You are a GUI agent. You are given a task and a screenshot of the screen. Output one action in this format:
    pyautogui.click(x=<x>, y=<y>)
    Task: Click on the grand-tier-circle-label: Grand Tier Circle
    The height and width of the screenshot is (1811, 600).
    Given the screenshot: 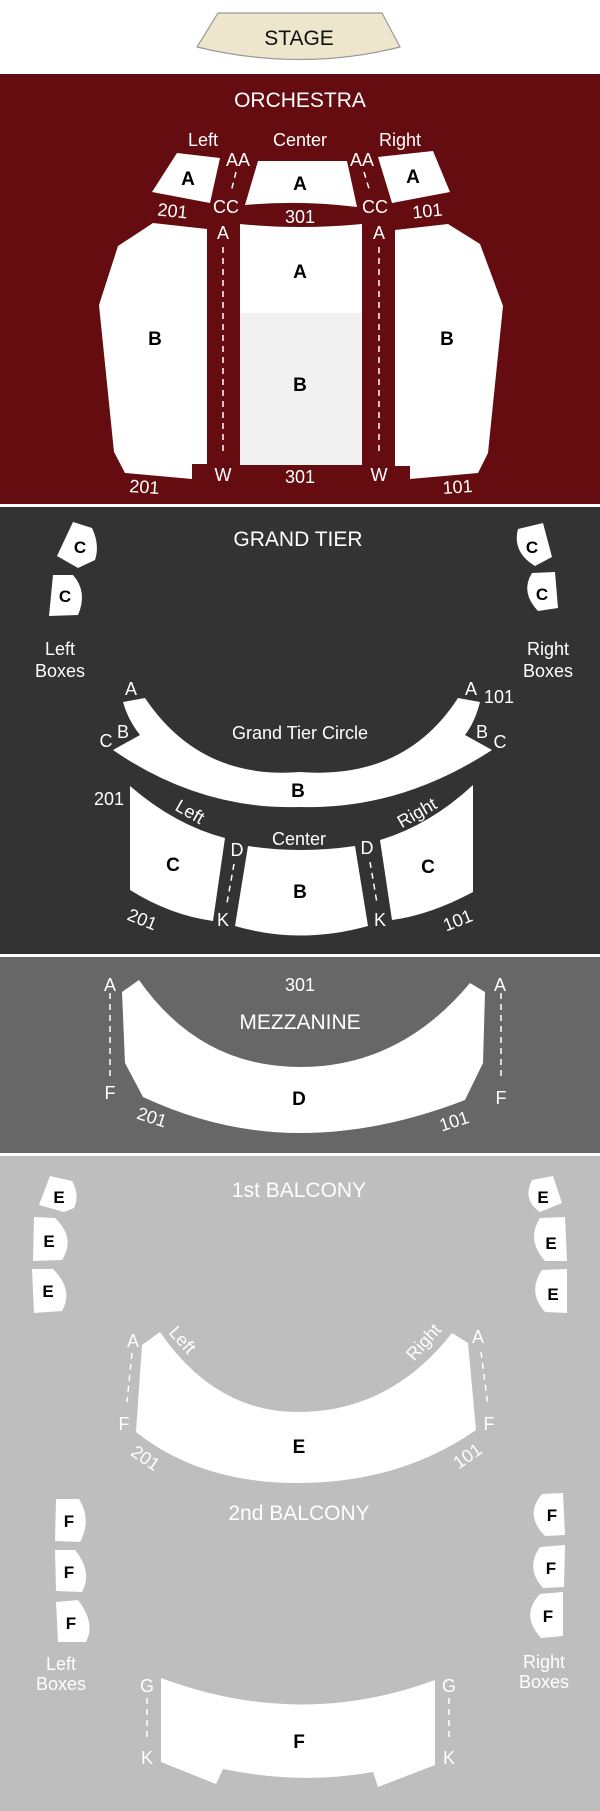 What is the action you would take?
    pyautogui.click(x=300, y=733)
    